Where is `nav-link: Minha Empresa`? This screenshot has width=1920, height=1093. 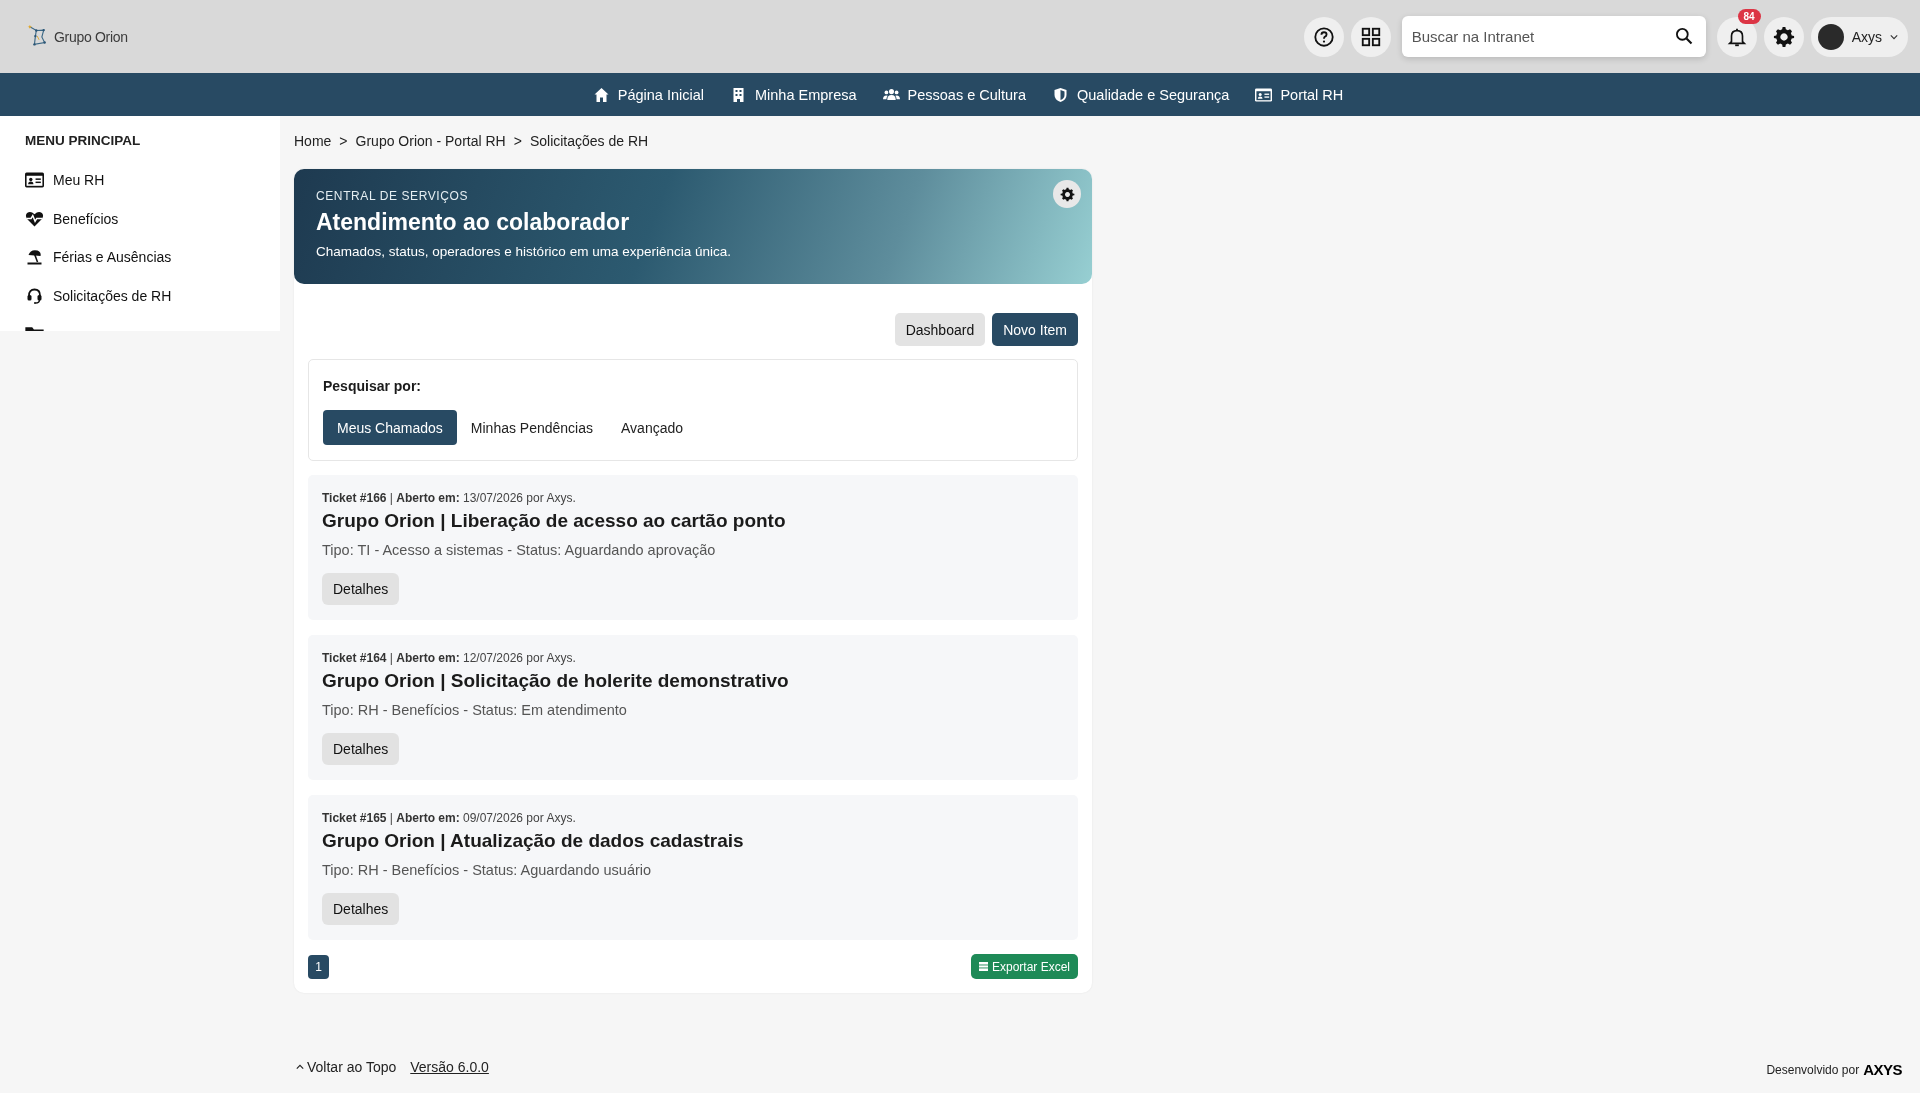
nav-link: Minha Empresa is located at coordinates (793, 94).